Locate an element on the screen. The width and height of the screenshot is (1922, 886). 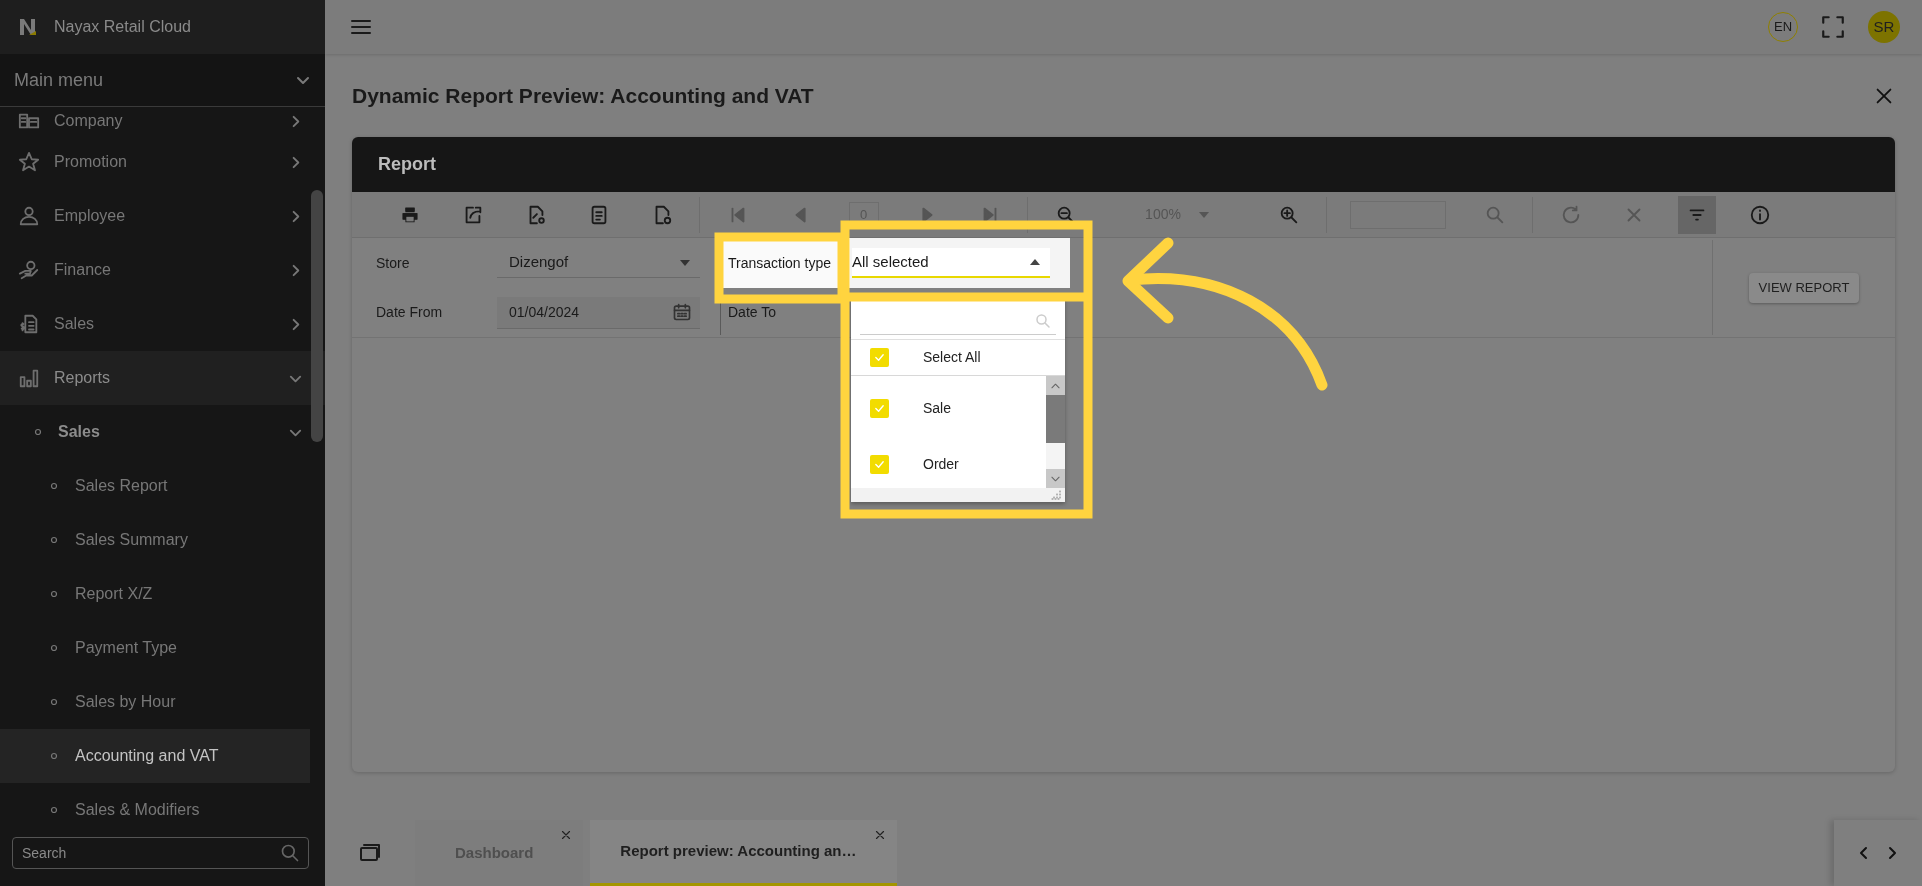
app-name: Nayax Retail Cloud is located at coordinates (122, 27).